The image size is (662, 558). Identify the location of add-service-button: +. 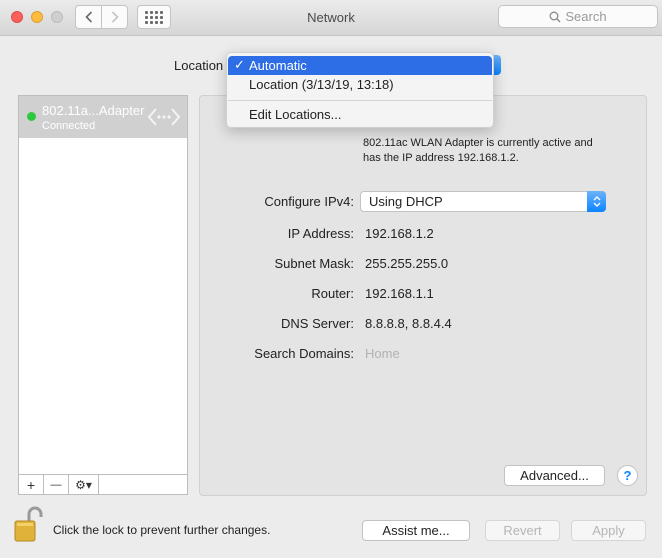
(31, 484).